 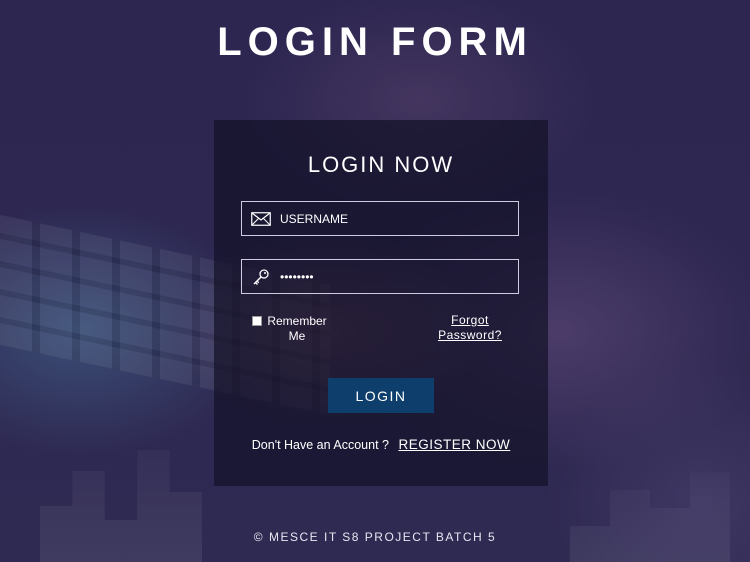 What do you see at coordinates (381, 164) in the screenshot?
I see `login-card-title: LOGIN NOW` at bounding box center [381, 164].